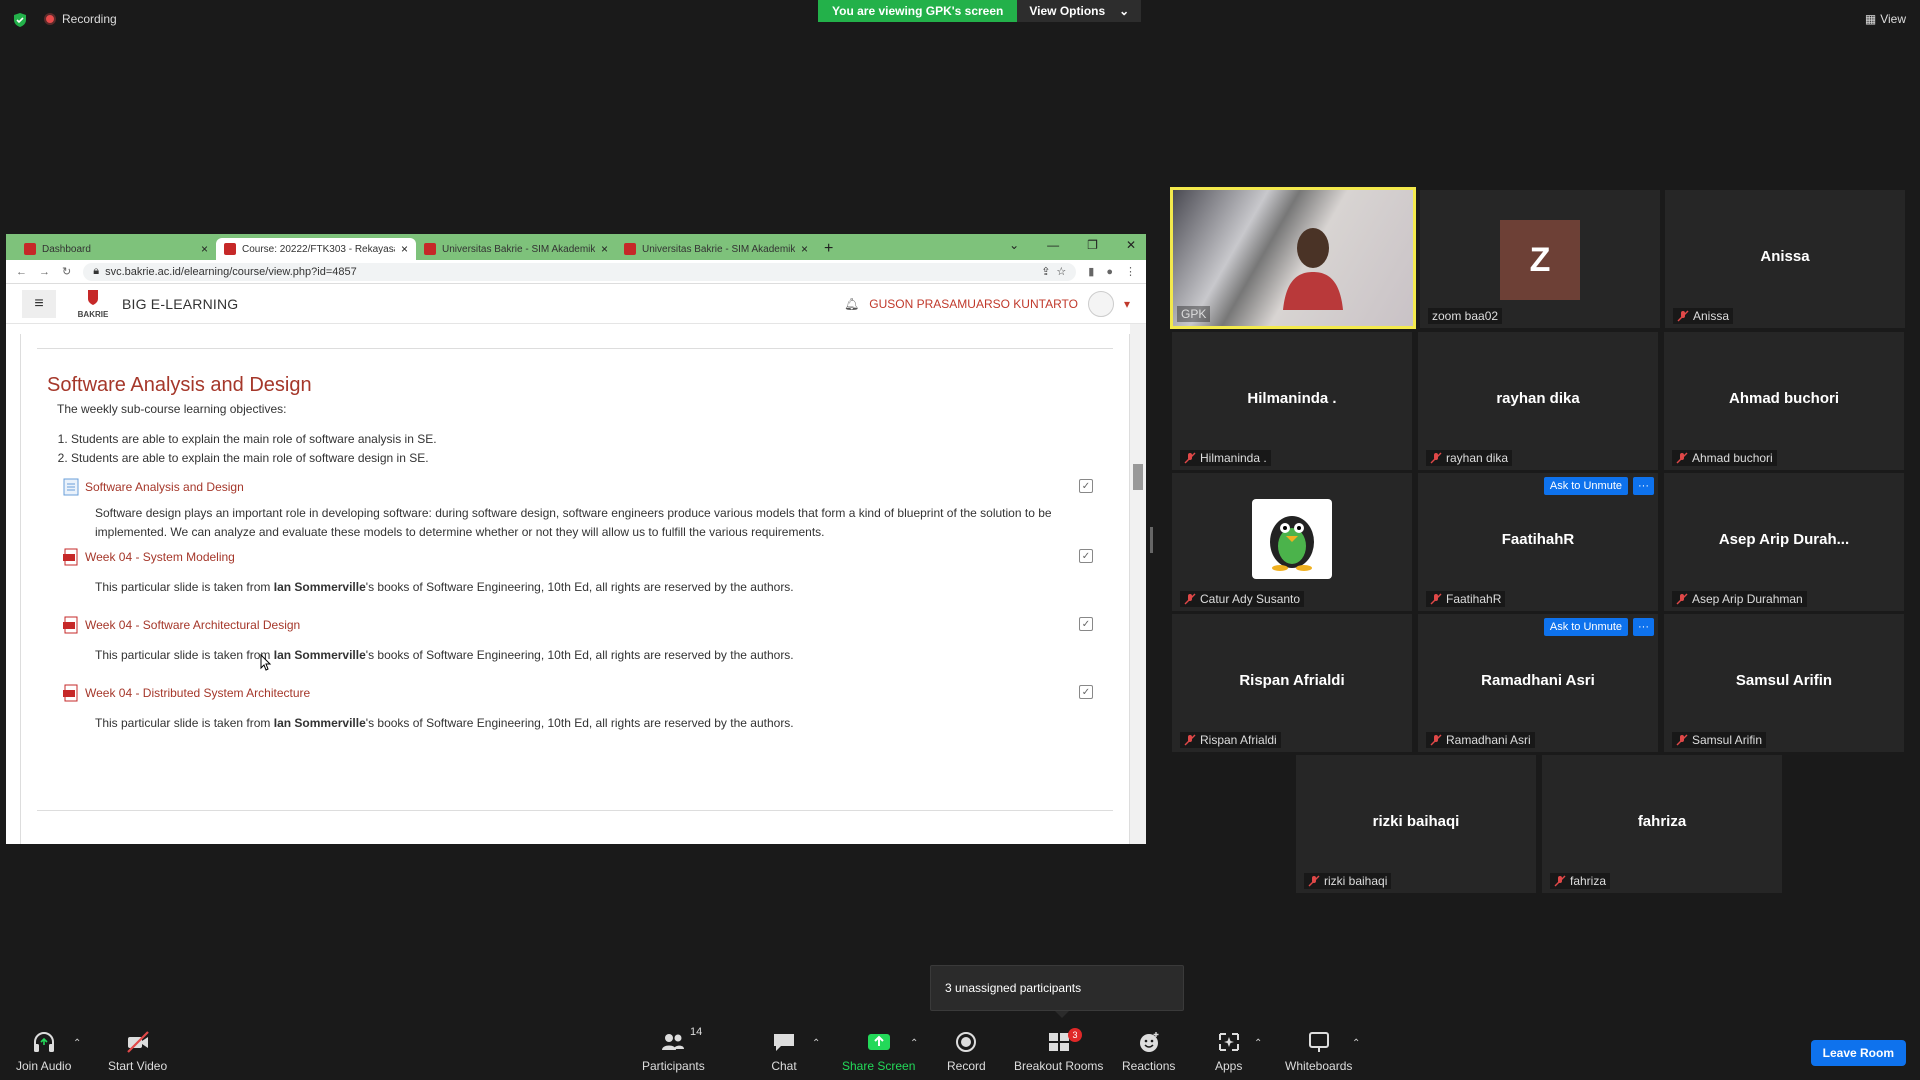 Image resolution: width=1920 pixels, height=1080 pixels. What do you see at coordinates (1727, 740) in the screenshot?
I see `participant-name: Samsul Arifin` at bounding box center [1727, 740].